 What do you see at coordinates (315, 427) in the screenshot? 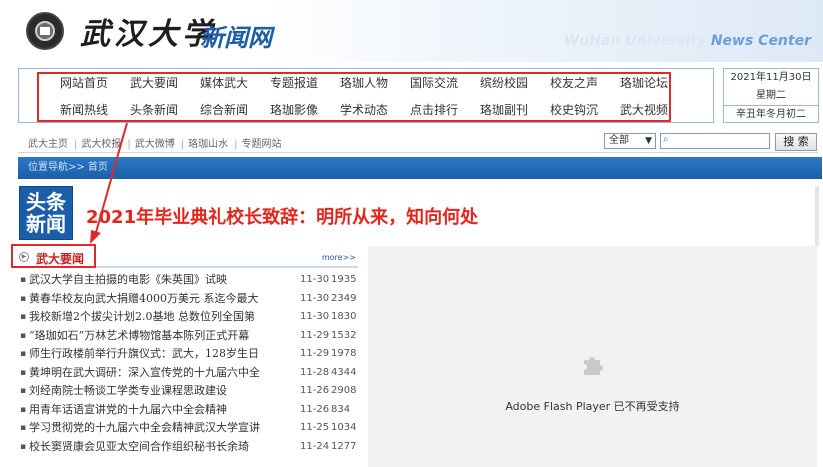
I see `news-date: 11-25` at bounding box center [315, 427].